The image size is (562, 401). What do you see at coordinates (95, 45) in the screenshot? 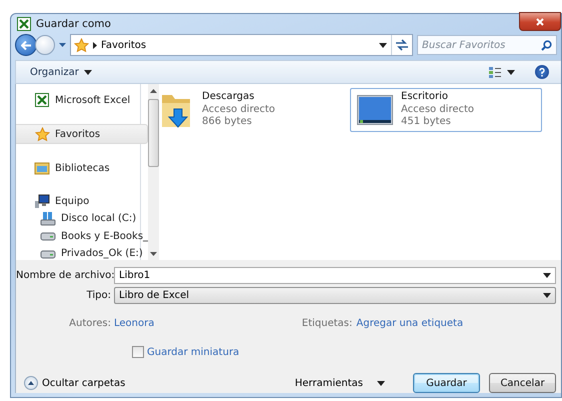
I see `breadcrumb-arrow-icon` at bounding box center [95, 45].